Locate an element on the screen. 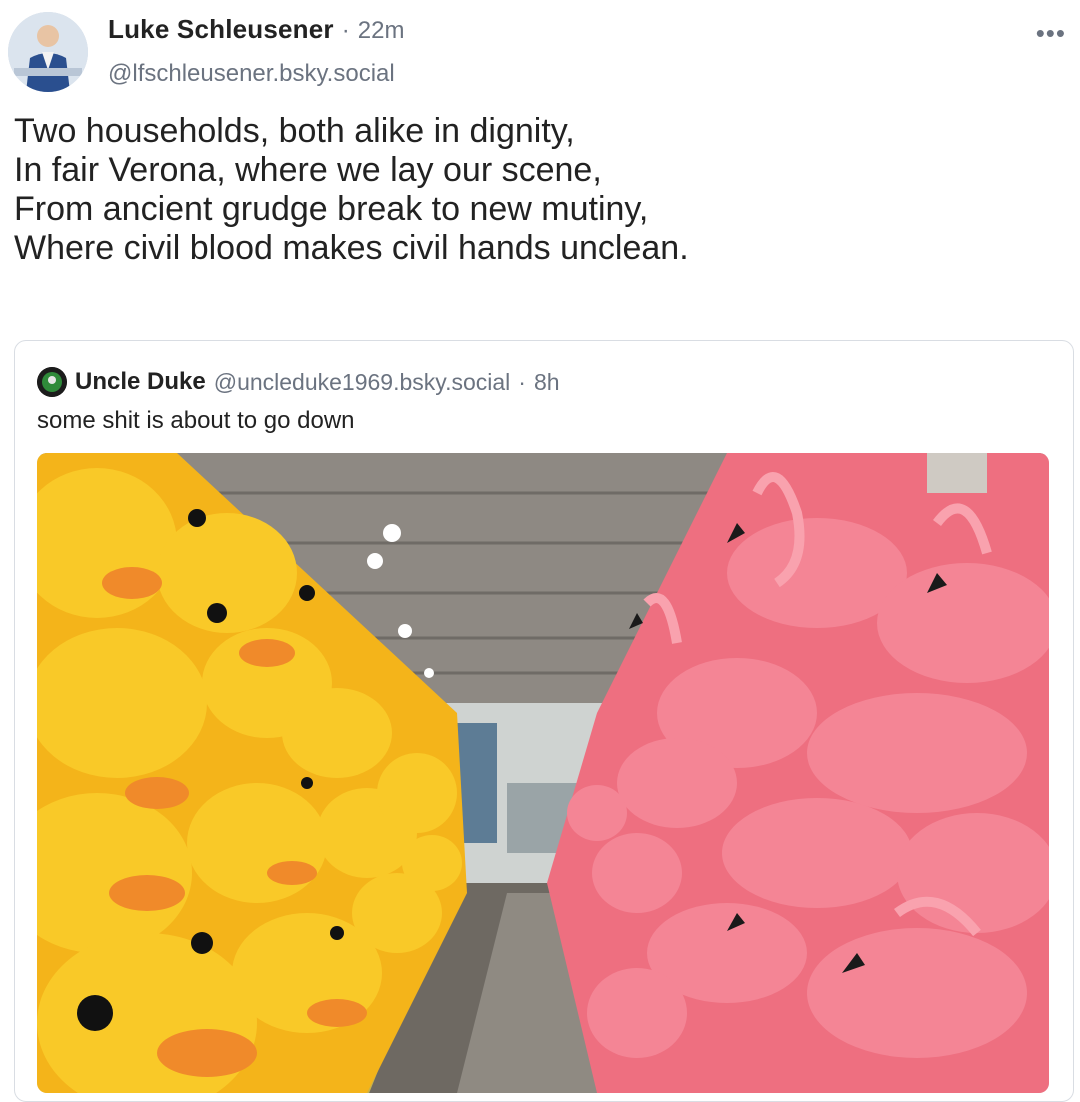 The width and height of the screenshot is (1080, 1102). quoted-author-name: Uncle Duke is located at coordinates (140, 382).